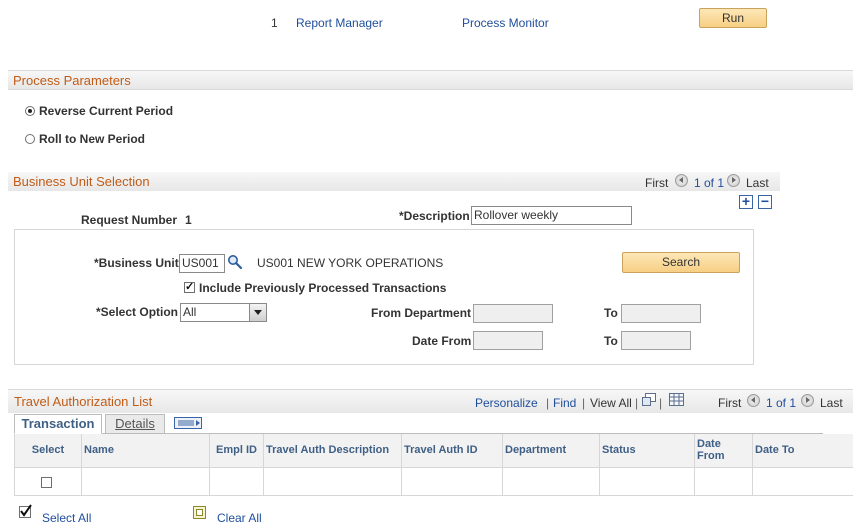 This screenshot has width=853, height=525. I want to click on select-cell, so click(48, 481).